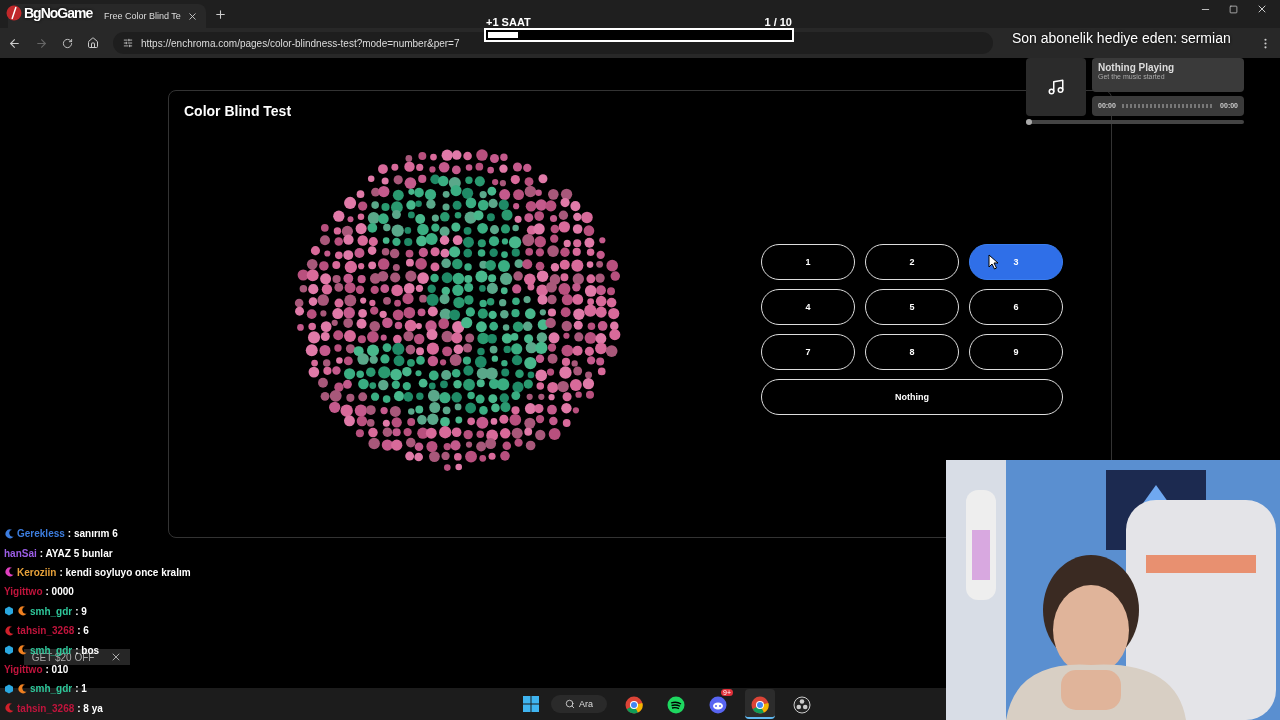 The image size is (1280, 720). Describe the element at coordinates (718, 705) in the screenshot. I see `chat-app-icon` at that location.